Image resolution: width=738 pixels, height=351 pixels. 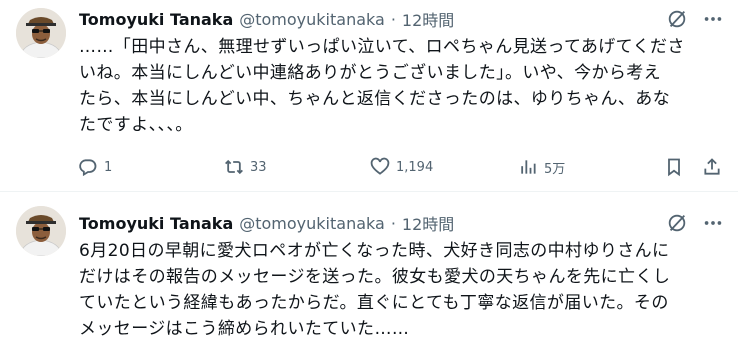 I want to click on repost-button: 33, so click(x=245, y=167).